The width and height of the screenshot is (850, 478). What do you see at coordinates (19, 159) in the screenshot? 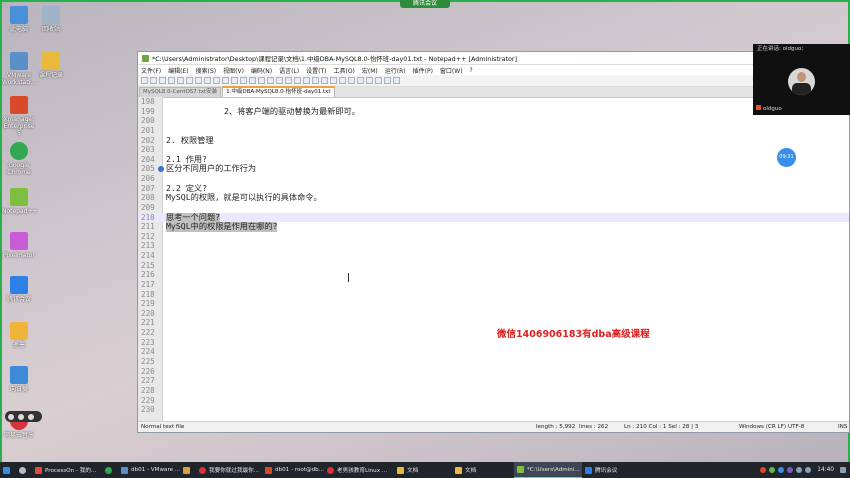
I see `desktop-icon-chrome: Google Chrome` at bounding box center [19, 159].